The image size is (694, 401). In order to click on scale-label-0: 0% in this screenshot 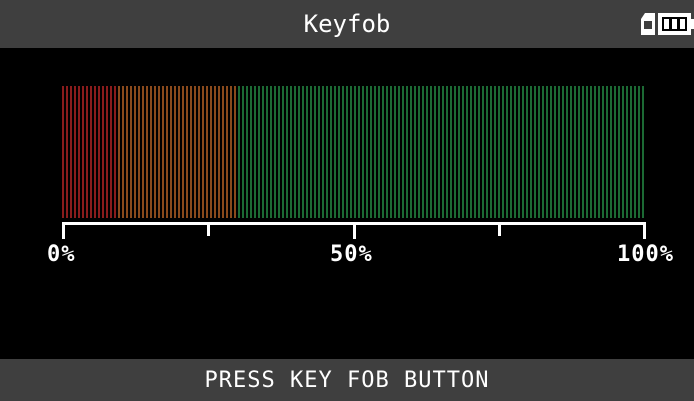, I will do `click(61, 254)`.